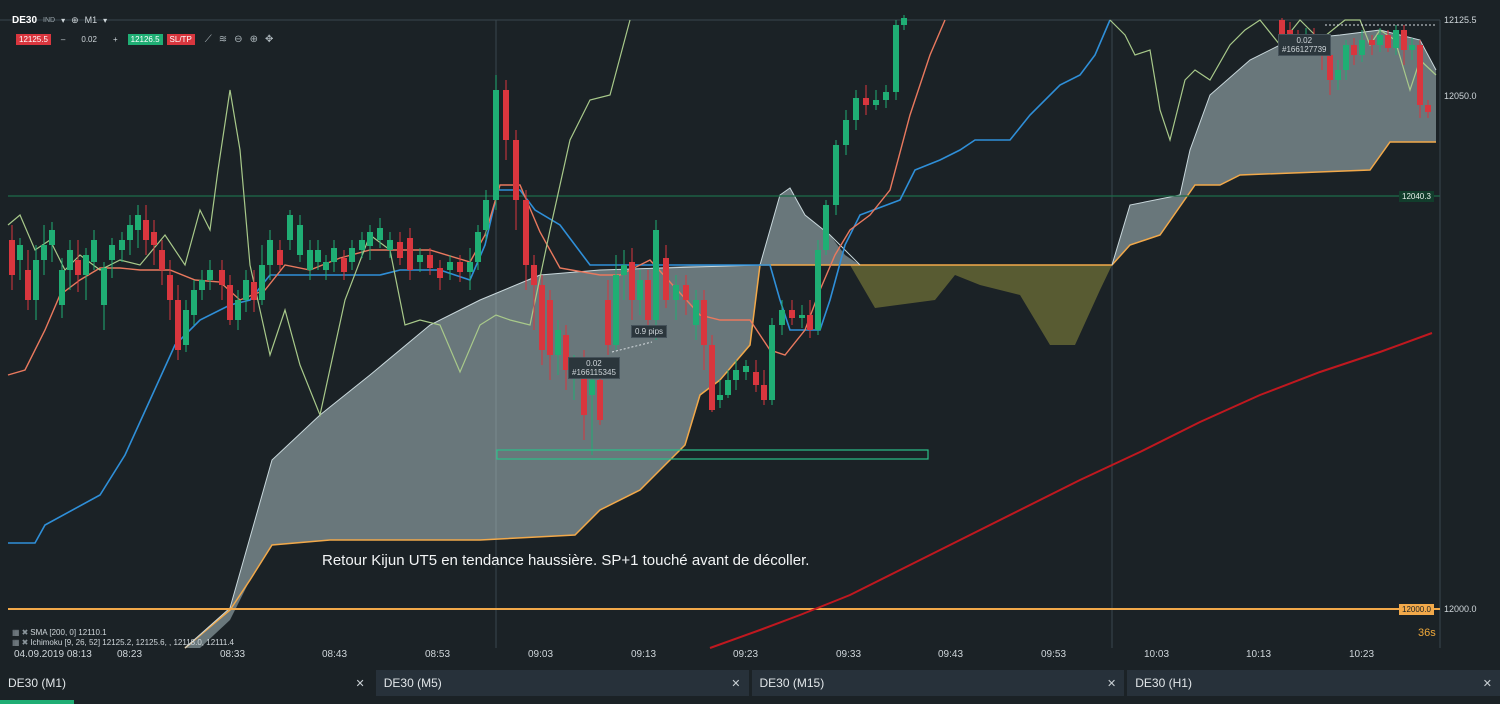 The image size is (1500, 704). I want to click on grid-icon: ▦, so click(16, 632).